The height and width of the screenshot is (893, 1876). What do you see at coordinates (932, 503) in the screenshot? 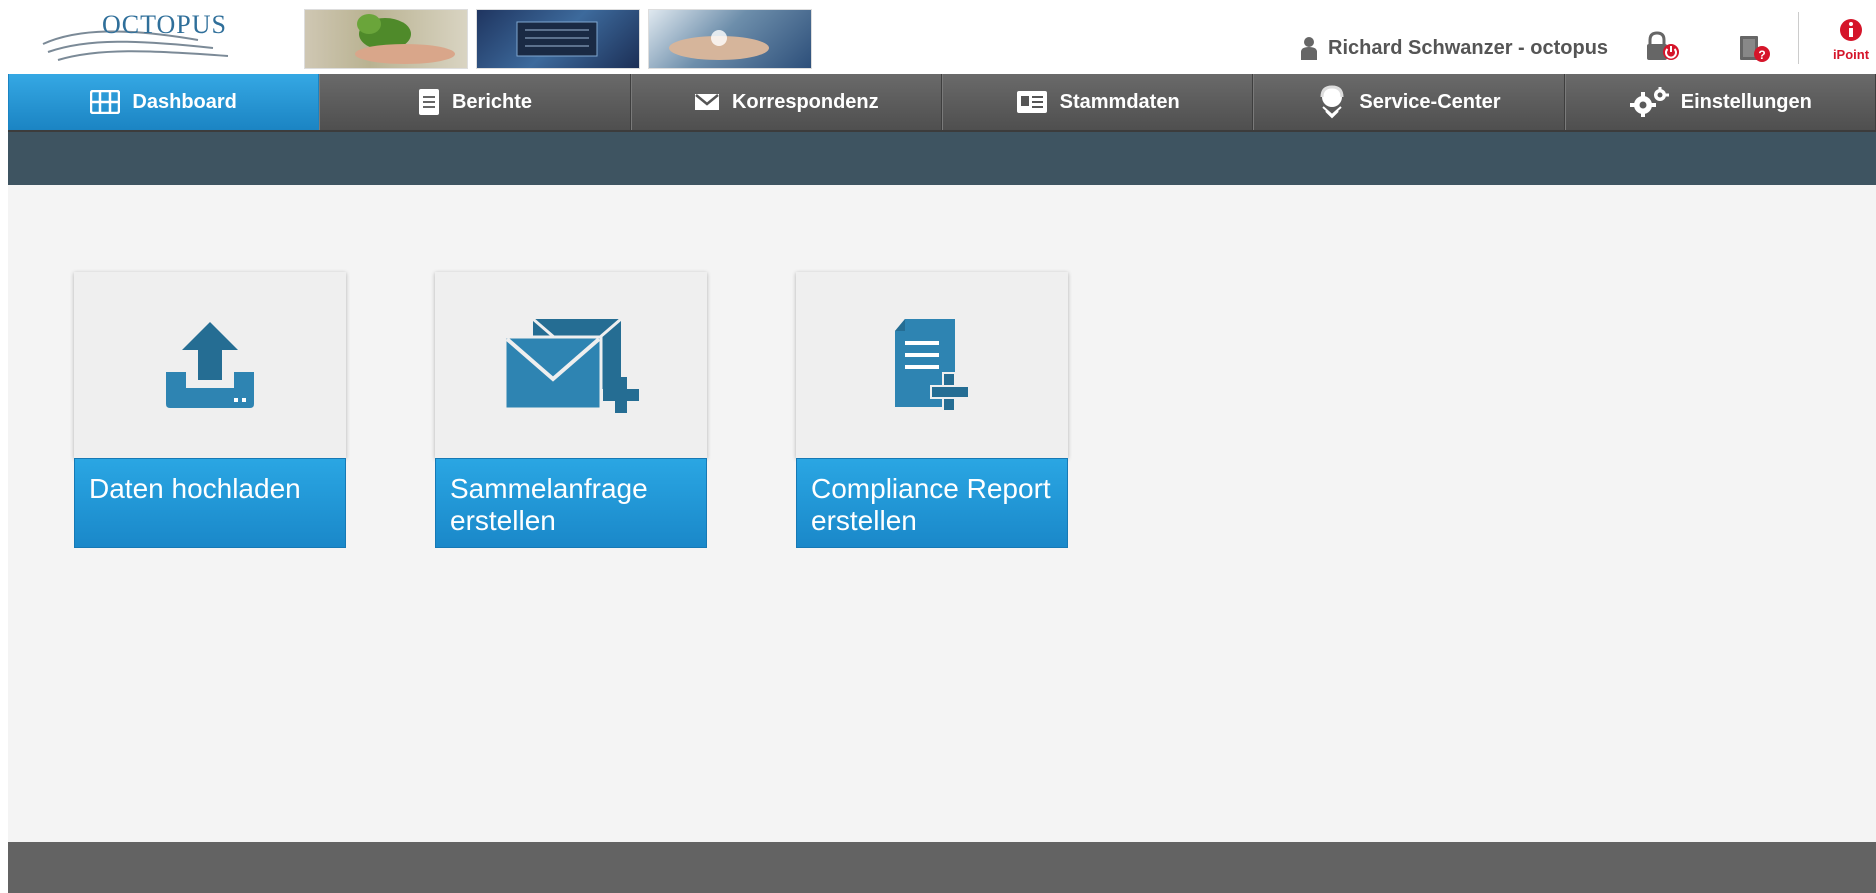
I see `tile-label: Compliance Report erstellen` at bounding box center [932, 503].